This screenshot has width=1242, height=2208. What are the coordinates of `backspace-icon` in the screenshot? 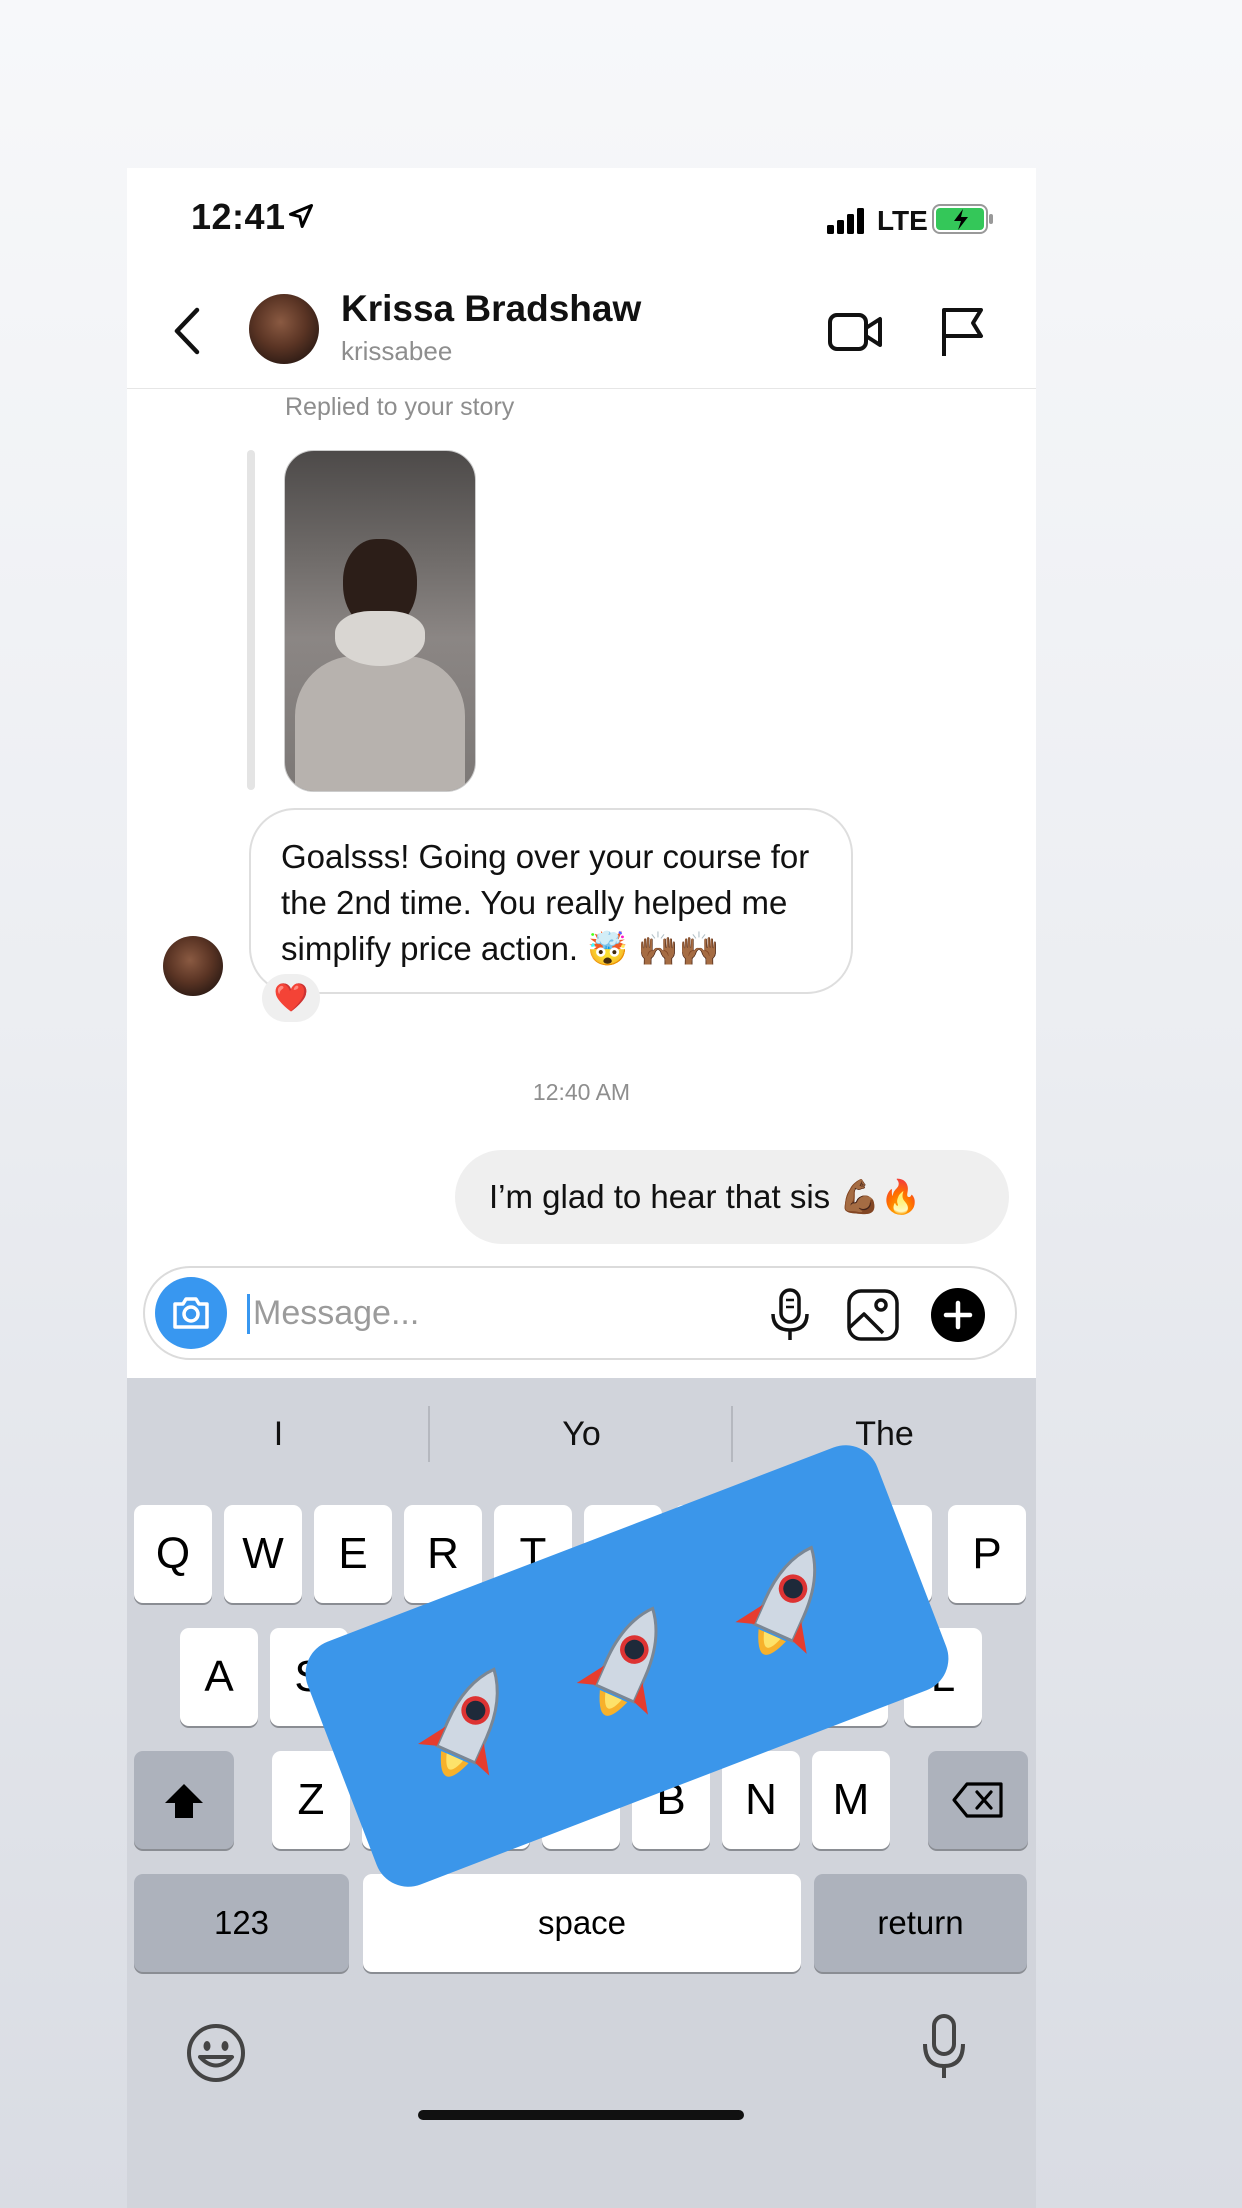 It's located at (977, 1800).